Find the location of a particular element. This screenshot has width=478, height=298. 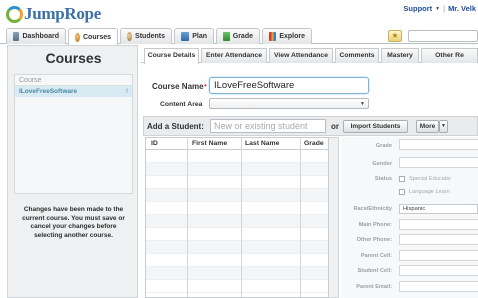

jumprope-logo: JumpRope is located at coordinates (53, 14).